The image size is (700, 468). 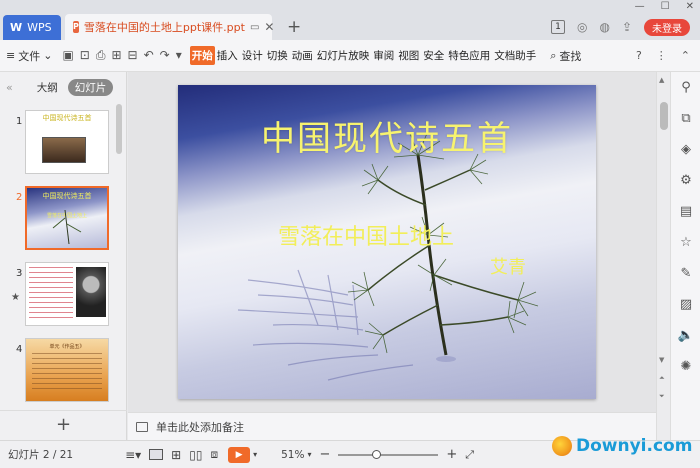 I want to click on add-slide-button: +, so click(x=63, y=425).